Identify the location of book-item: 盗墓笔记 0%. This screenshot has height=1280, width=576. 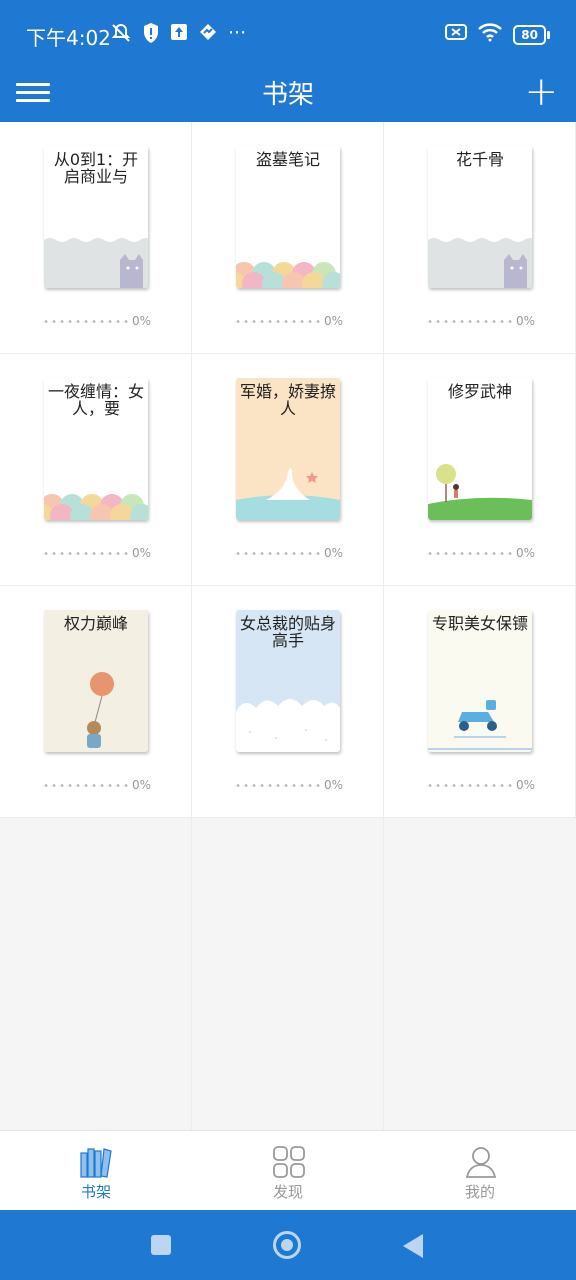
(288, 238).